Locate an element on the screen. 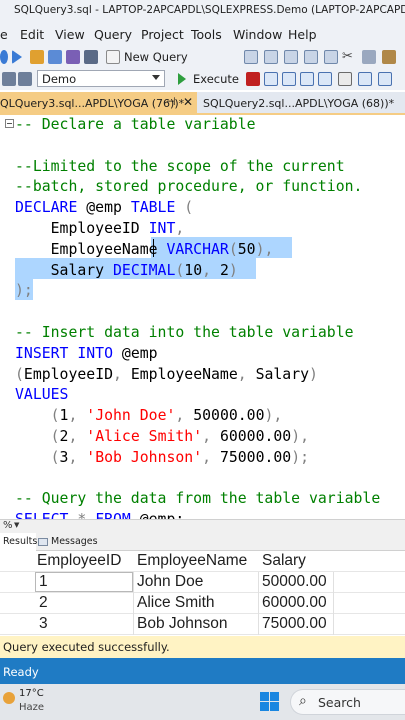  code-line: --batch, stored procedure, or function. is located at coordinates (188, 187).